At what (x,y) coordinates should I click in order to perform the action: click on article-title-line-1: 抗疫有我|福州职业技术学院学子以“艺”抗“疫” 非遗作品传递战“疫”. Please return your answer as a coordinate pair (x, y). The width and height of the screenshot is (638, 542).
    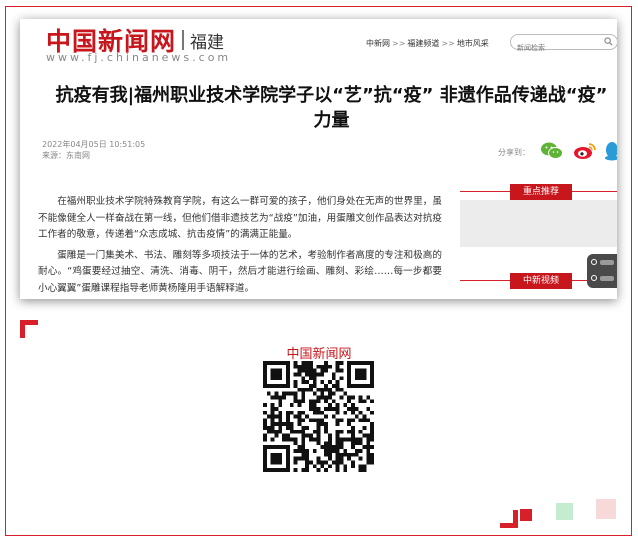
    Looking at the image, I should click on (331, 95).